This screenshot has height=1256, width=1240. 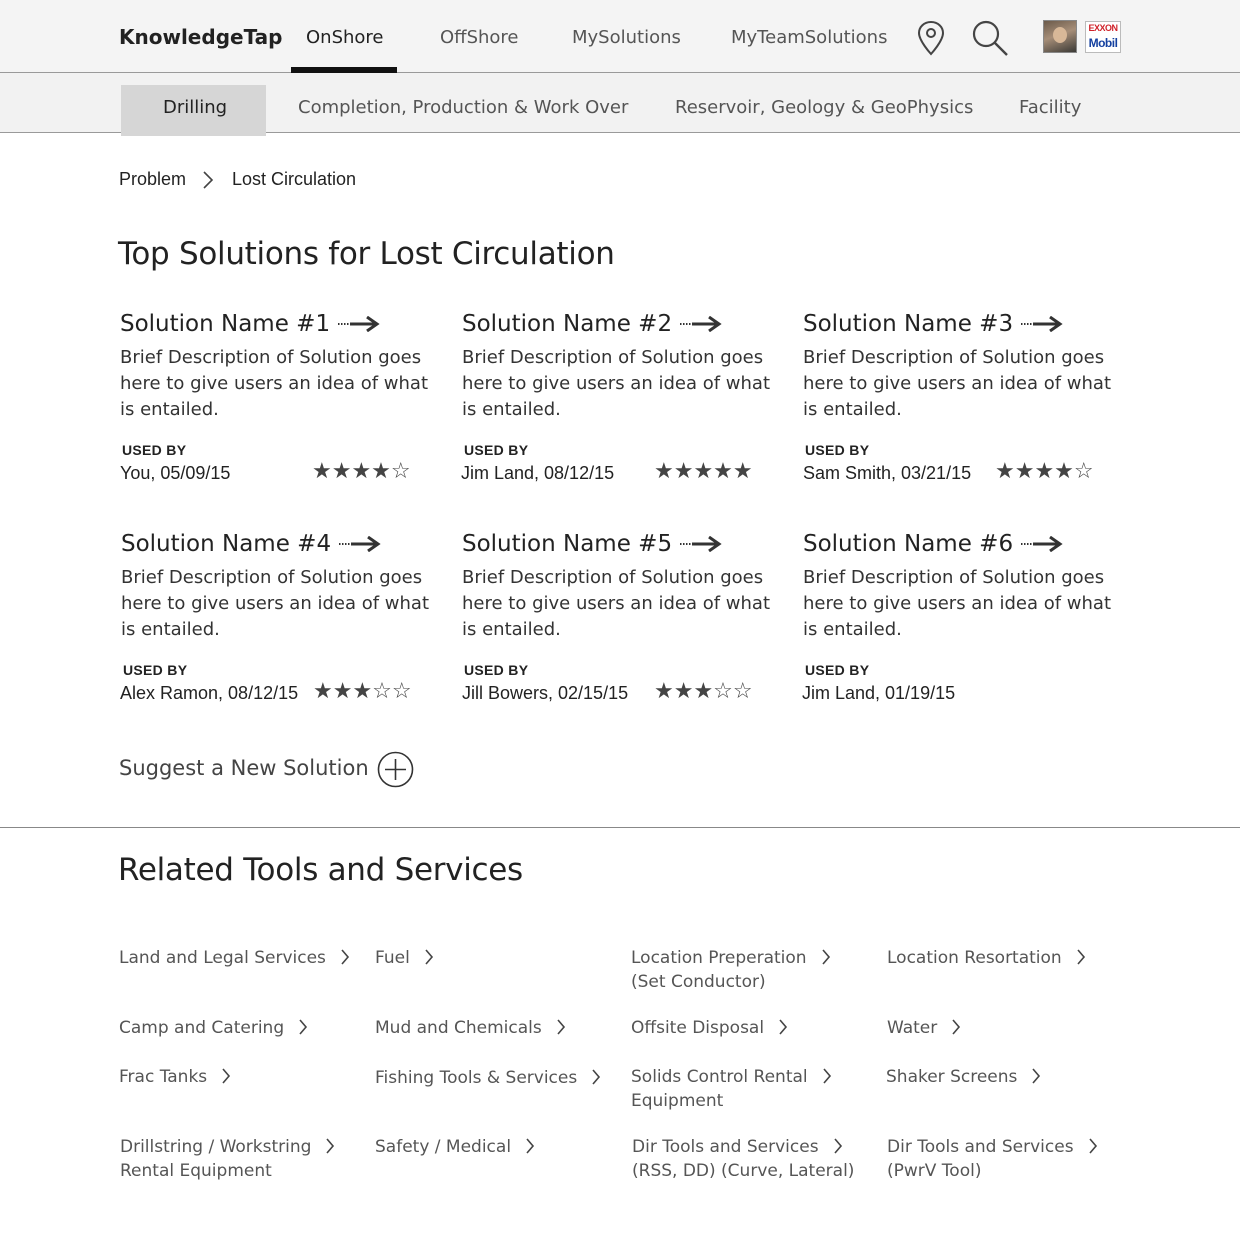 I want to click on related-tool-link: Location Resortation, so click(x=986, y=958).